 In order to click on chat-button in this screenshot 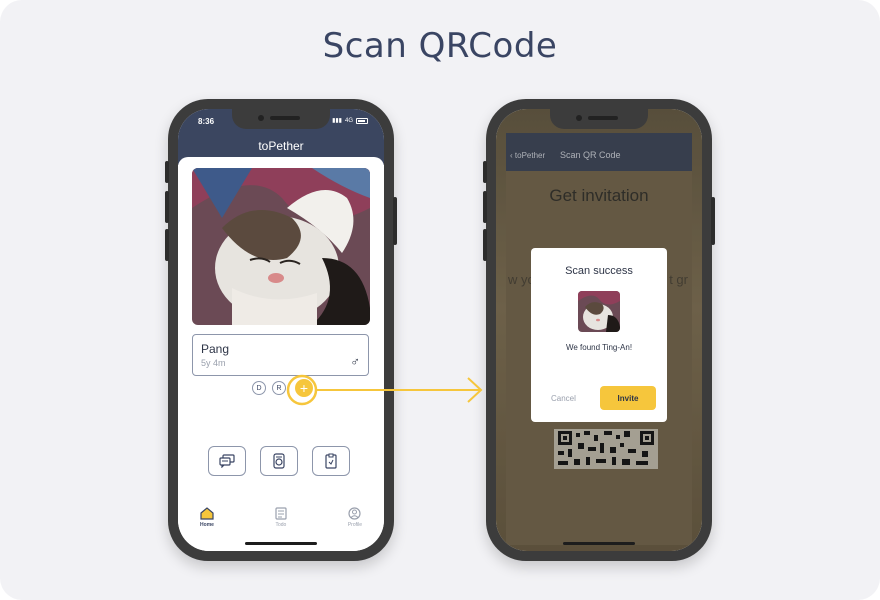, I will do `click(227, 461)`.